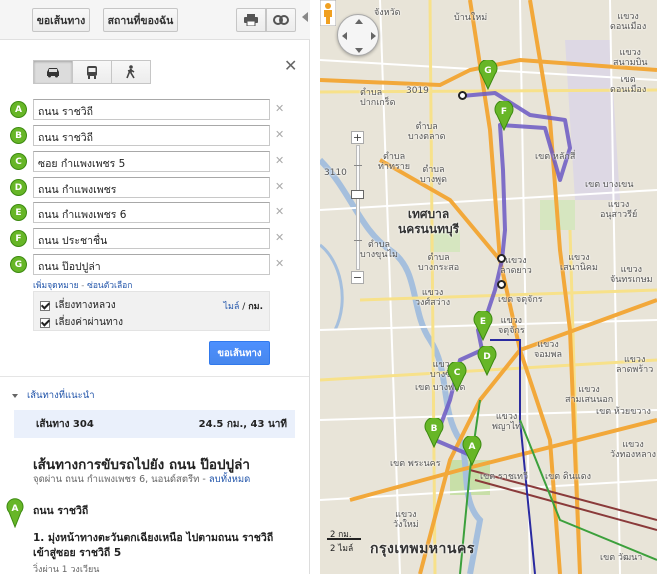  What do you see at coordinates (151, 161) in the screenshot?
I see `waypoint-input: ซอย กำแพงเพชร 5` at bounding box center [151, 161].